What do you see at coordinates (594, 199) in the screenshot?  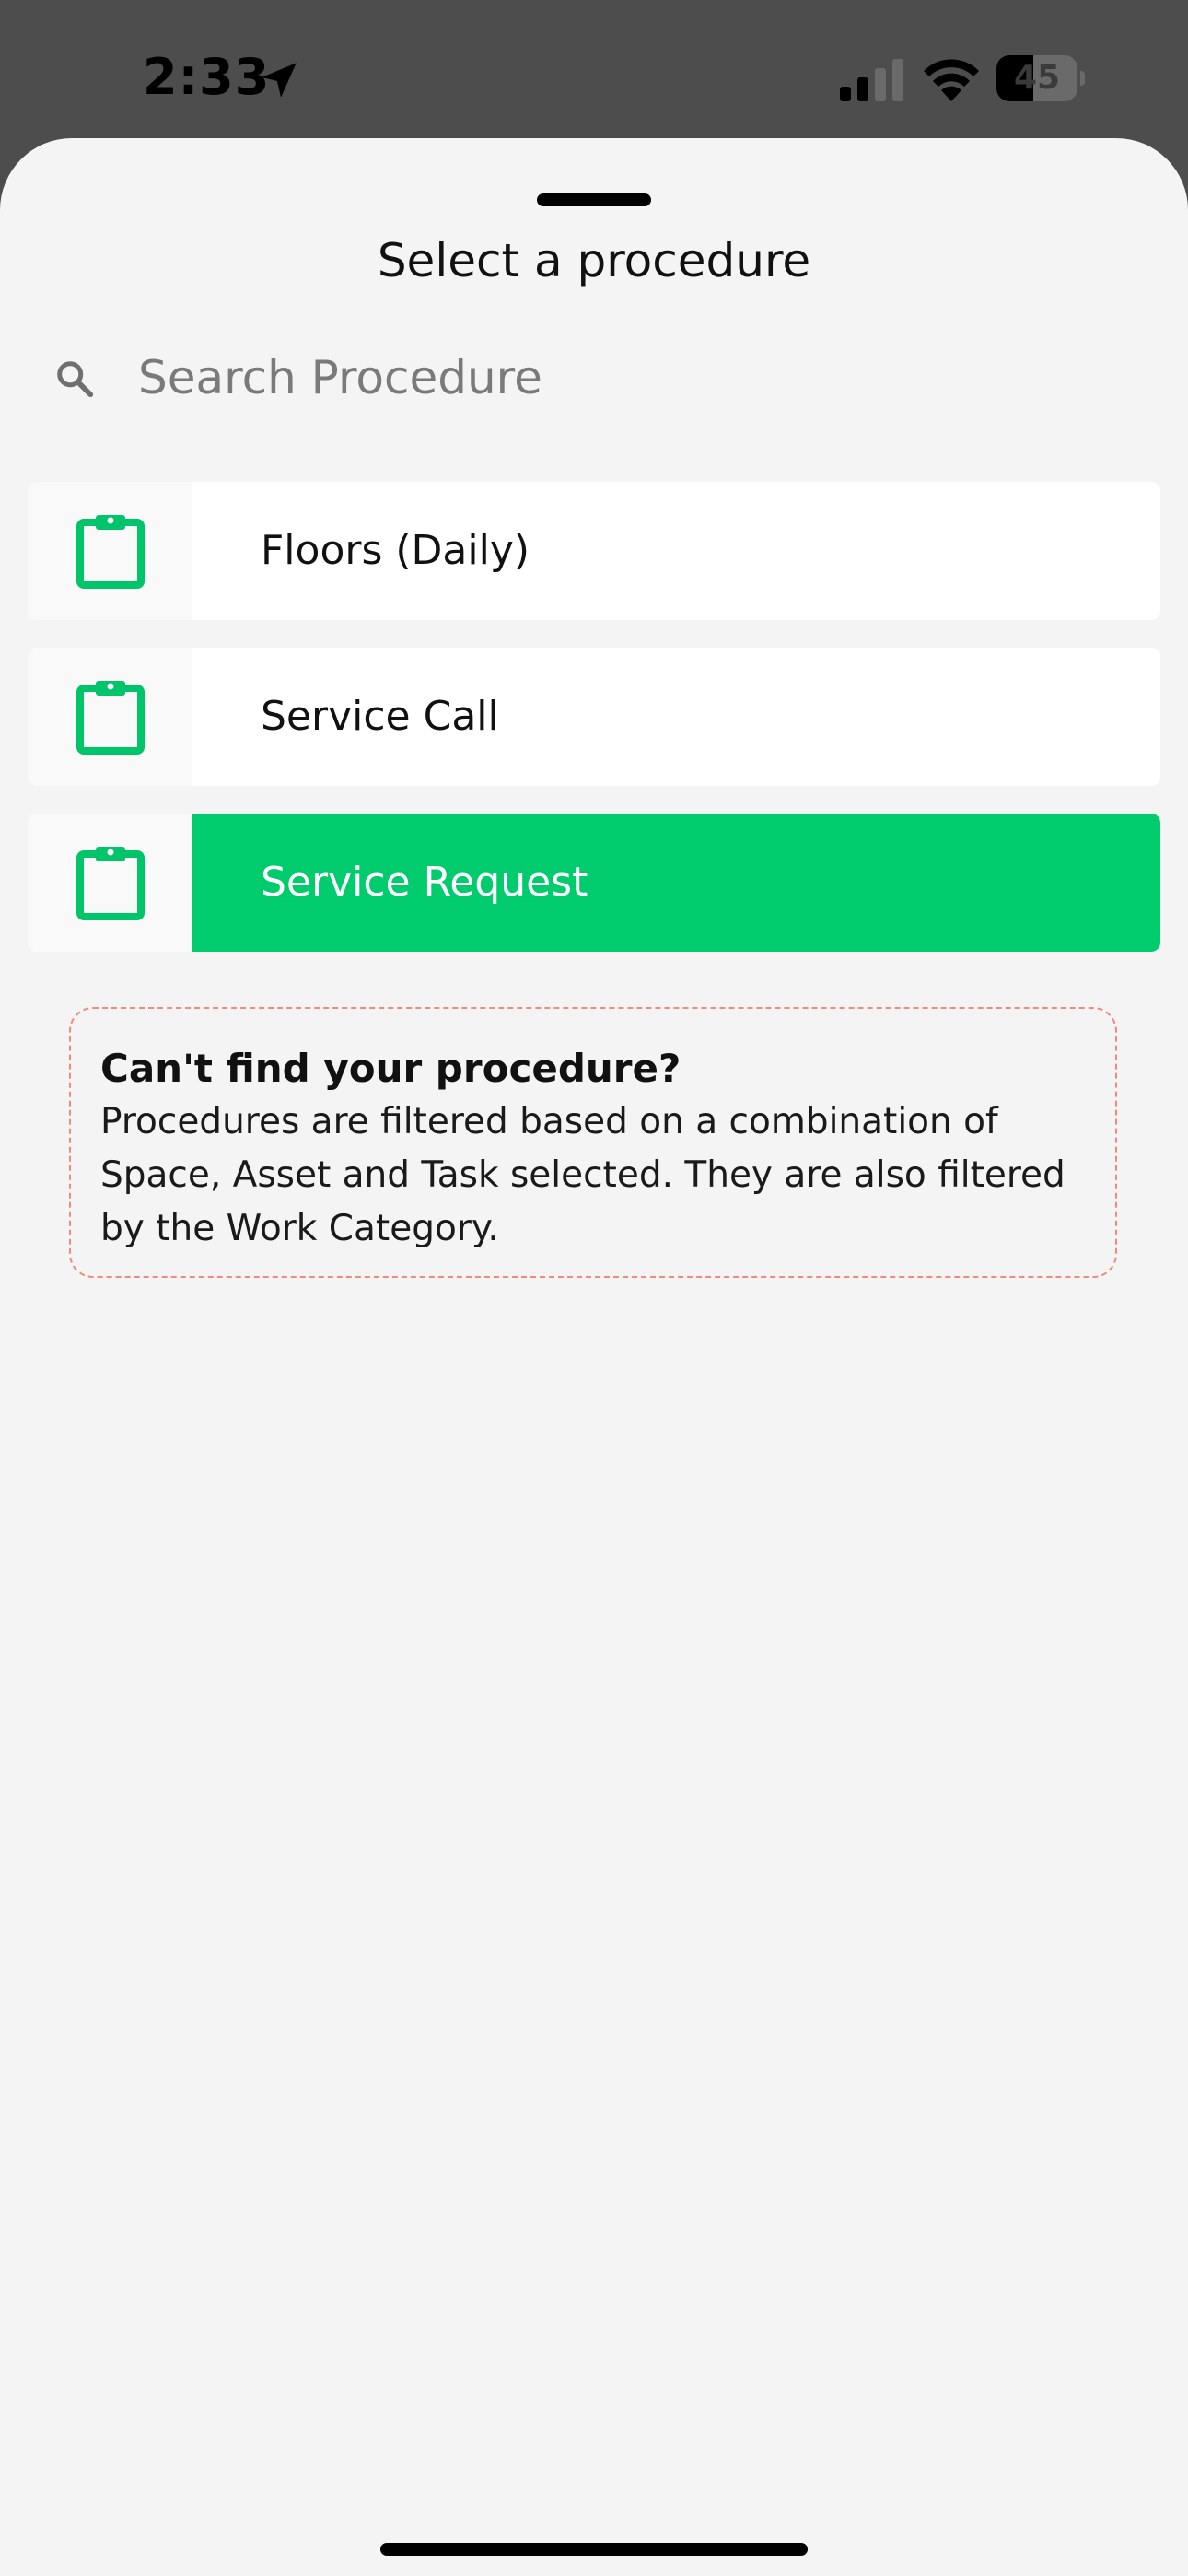 I see `sheet-grabber` at bounding box center [594, 199].